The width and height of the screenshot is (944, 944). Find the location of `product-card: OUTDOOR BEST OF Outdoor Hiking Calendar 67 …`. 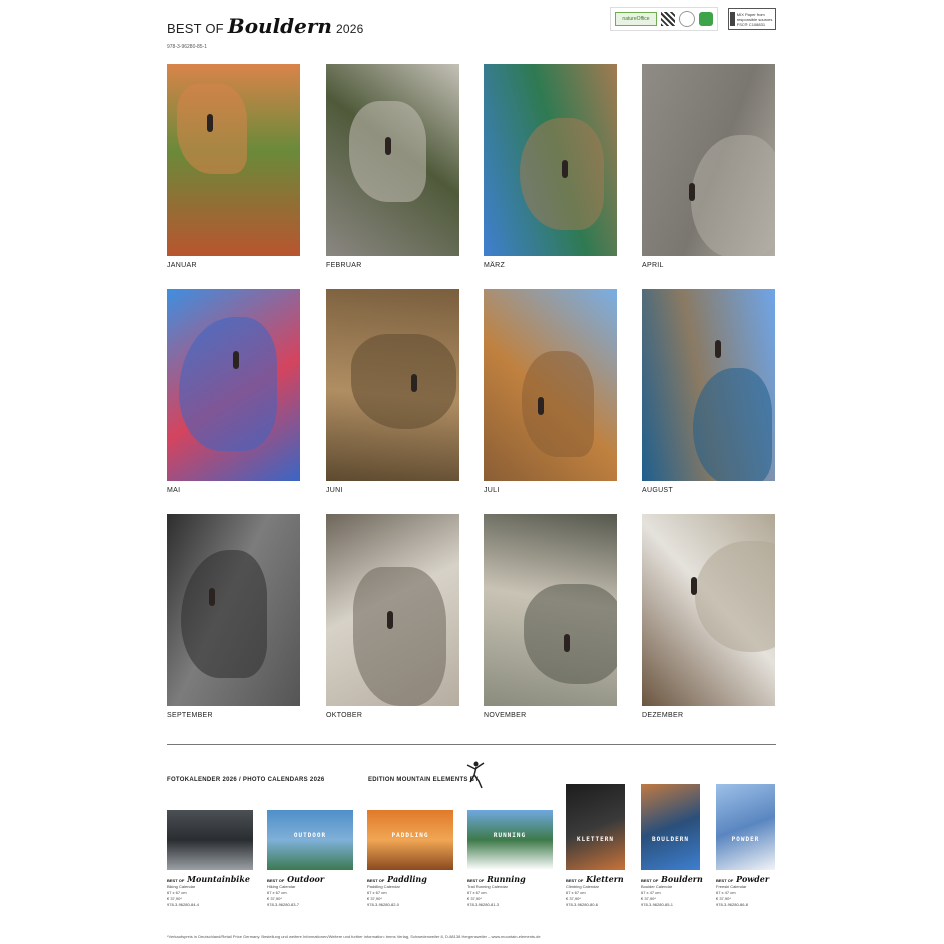

product-card: OUTDOOR BEST OF Outdoor Hiking Calendar 67 … is located at coordinates (310, 859).